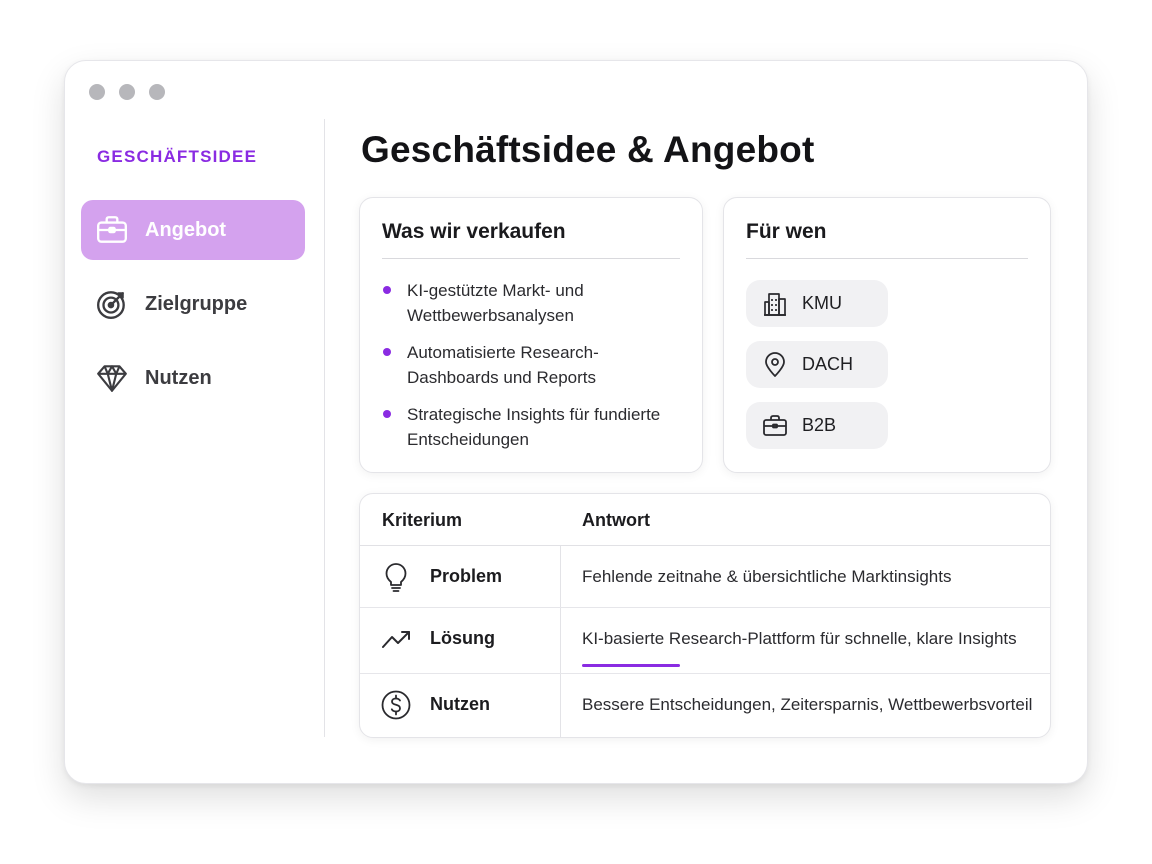  What do you see at coordinates (822, 303) in the screenshot?
I see `chip-label: KMU` at bounding box center [822, 303].